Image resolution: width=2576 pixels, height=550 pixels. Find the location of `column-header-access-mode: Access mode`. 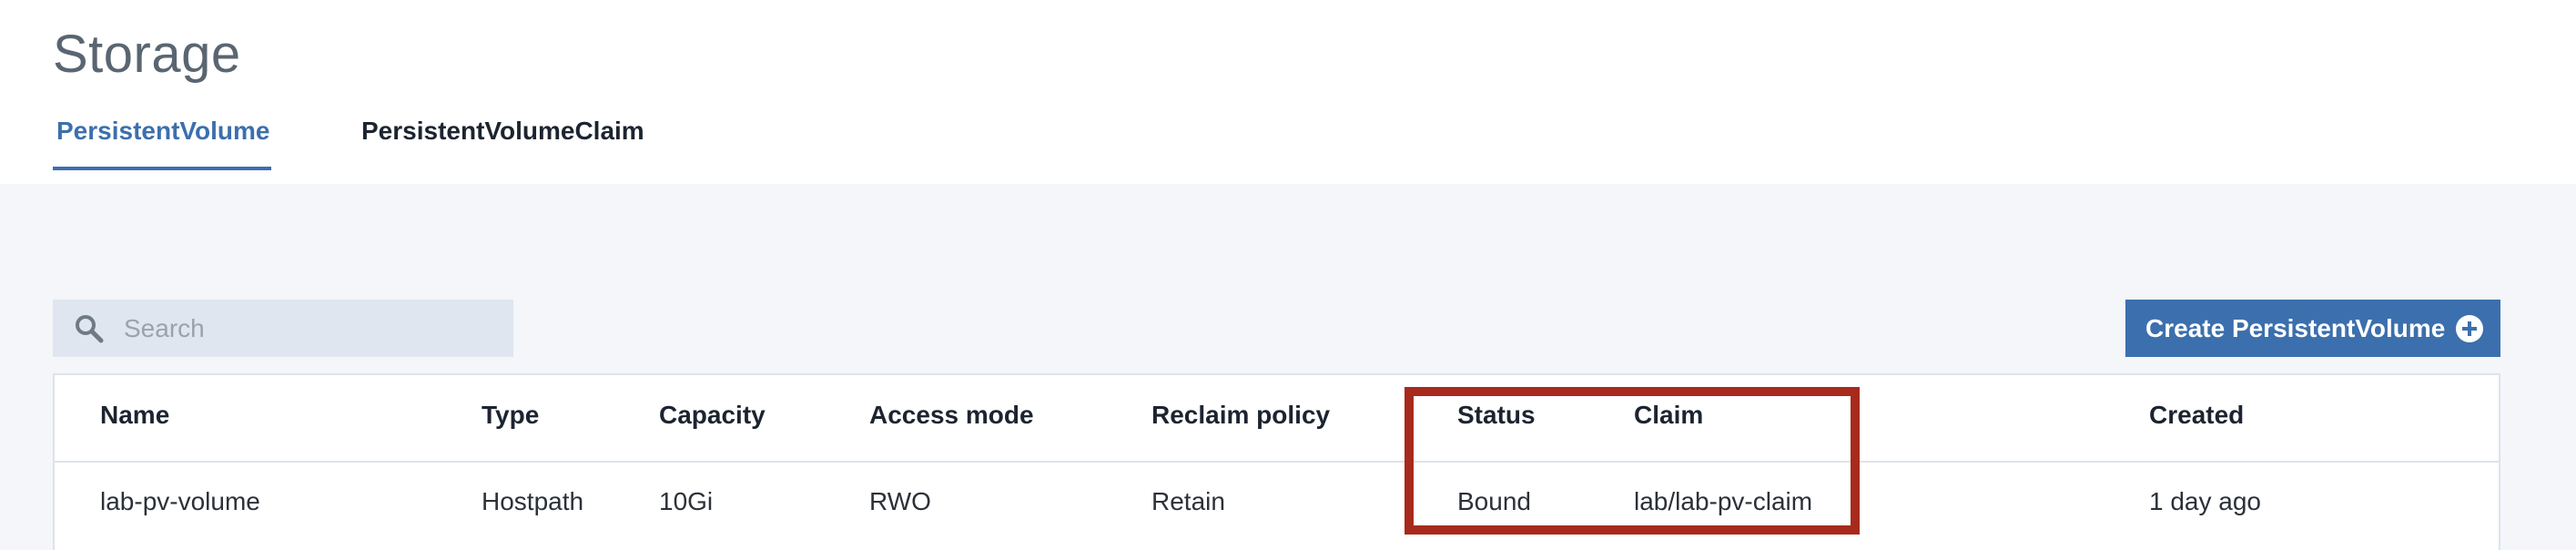

column-header-access-mode: Access mode is located at coordinates (951, 415).